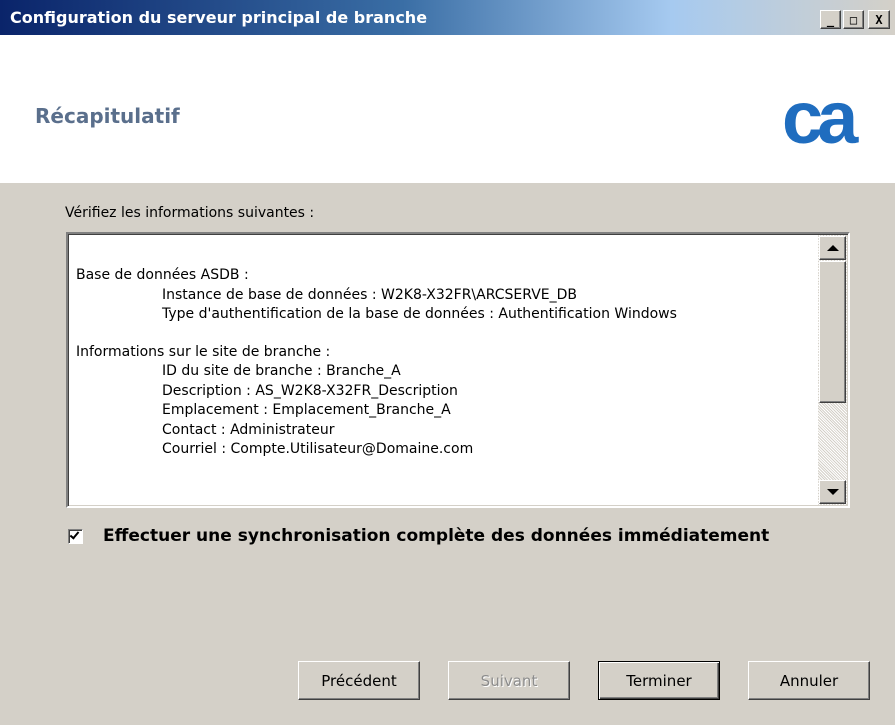 The image size is (895, 725). I want to click on page-title: Récapitulatif, so click(107, 116).